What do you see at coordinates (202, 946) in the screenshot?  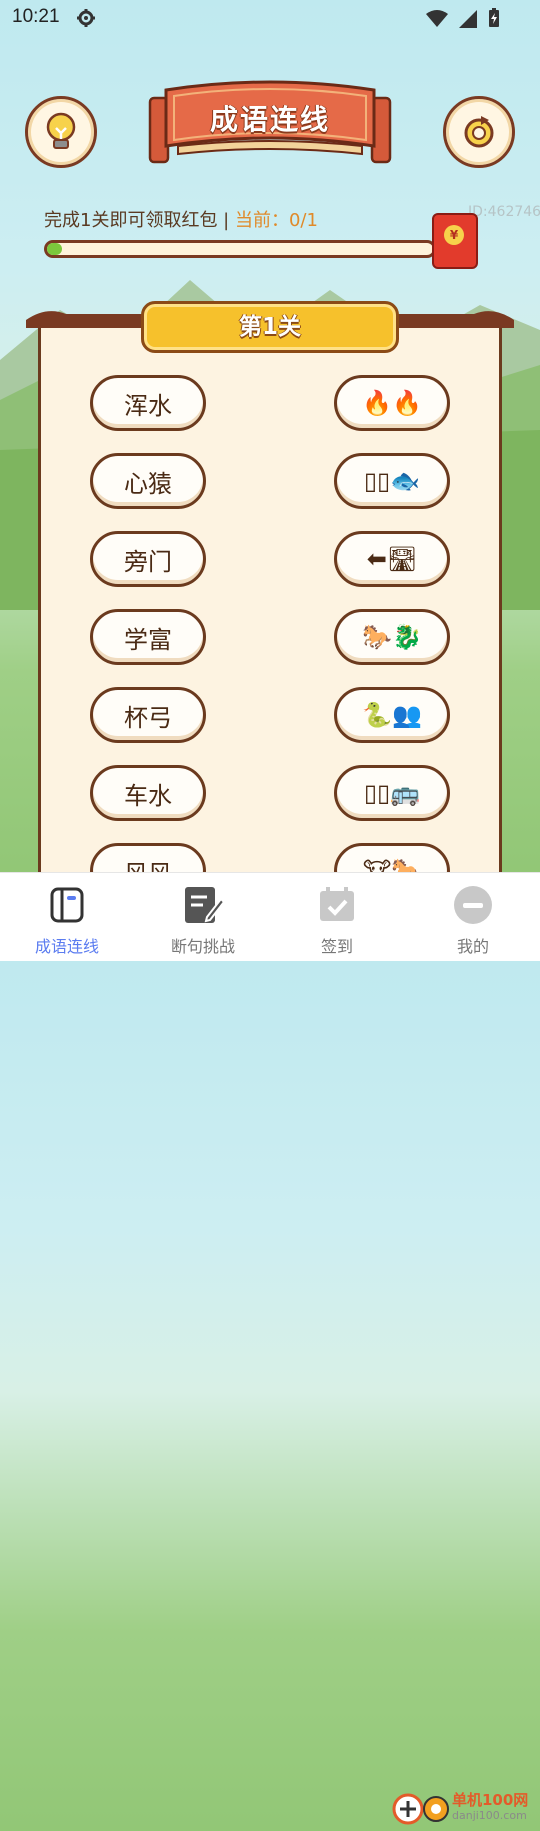 I see `nav-label: 断句挑战` at bounding box center [202, 946].